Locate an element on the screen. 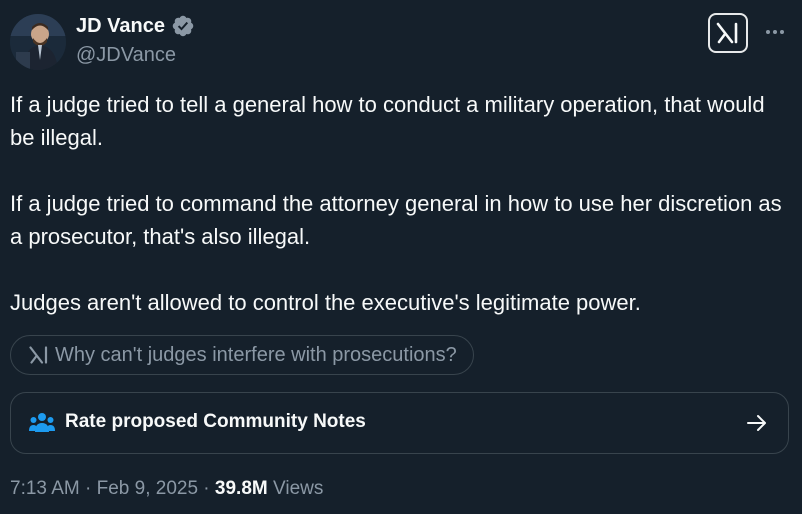  tweet-time: 7:13 AM is located at coordinates (45, 488).